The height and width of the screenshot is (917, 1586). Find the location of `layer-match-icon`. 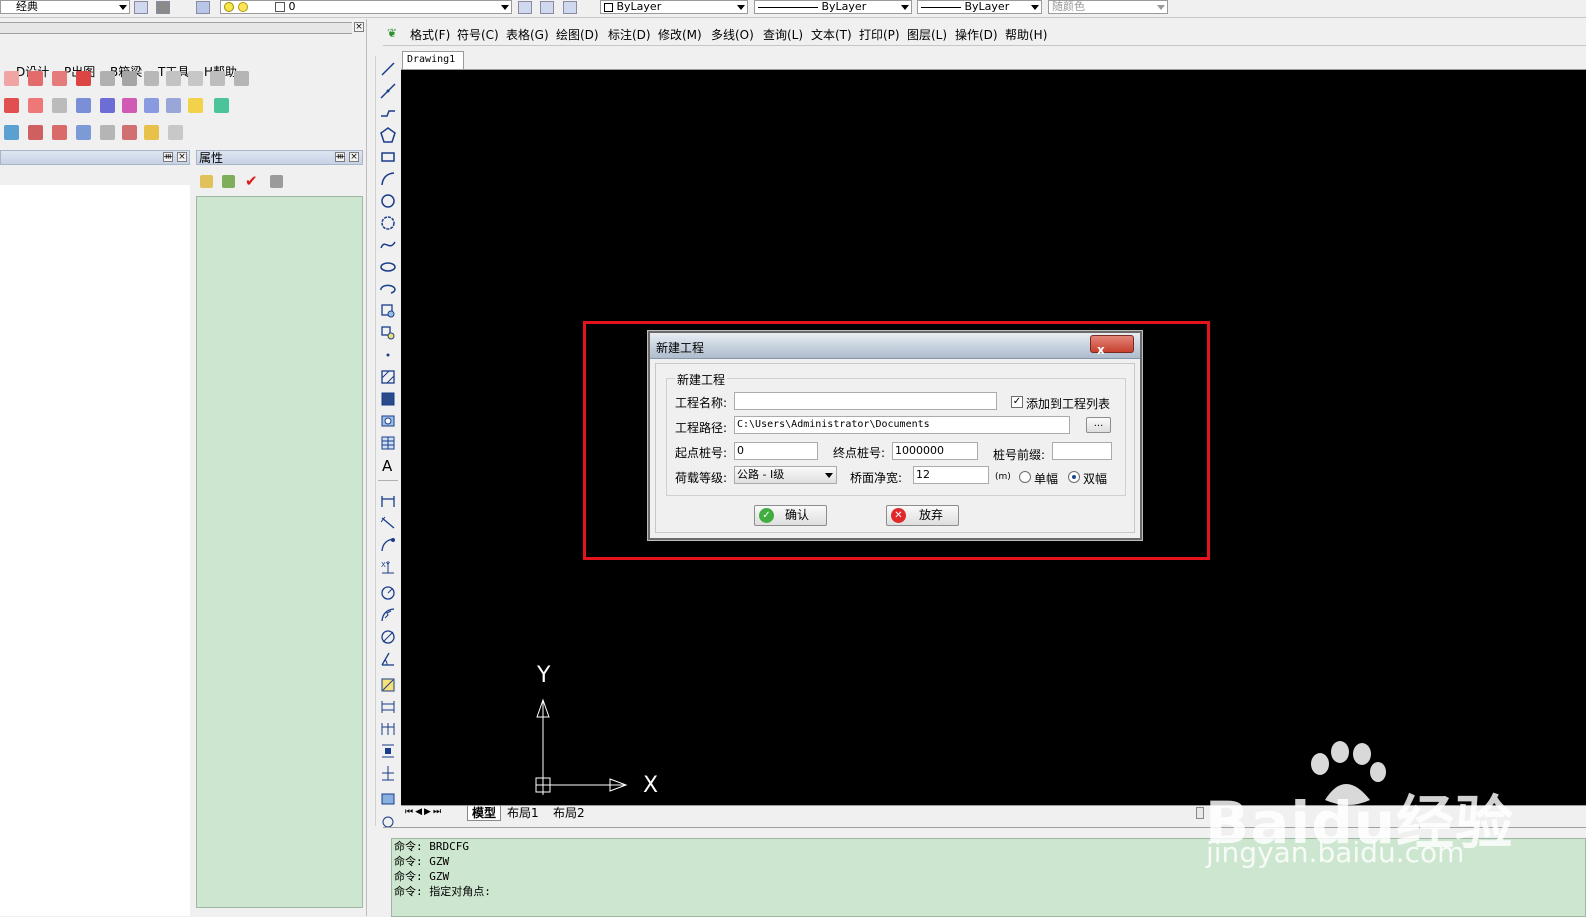

layer-match-icon is located at coordinates (570, 7).